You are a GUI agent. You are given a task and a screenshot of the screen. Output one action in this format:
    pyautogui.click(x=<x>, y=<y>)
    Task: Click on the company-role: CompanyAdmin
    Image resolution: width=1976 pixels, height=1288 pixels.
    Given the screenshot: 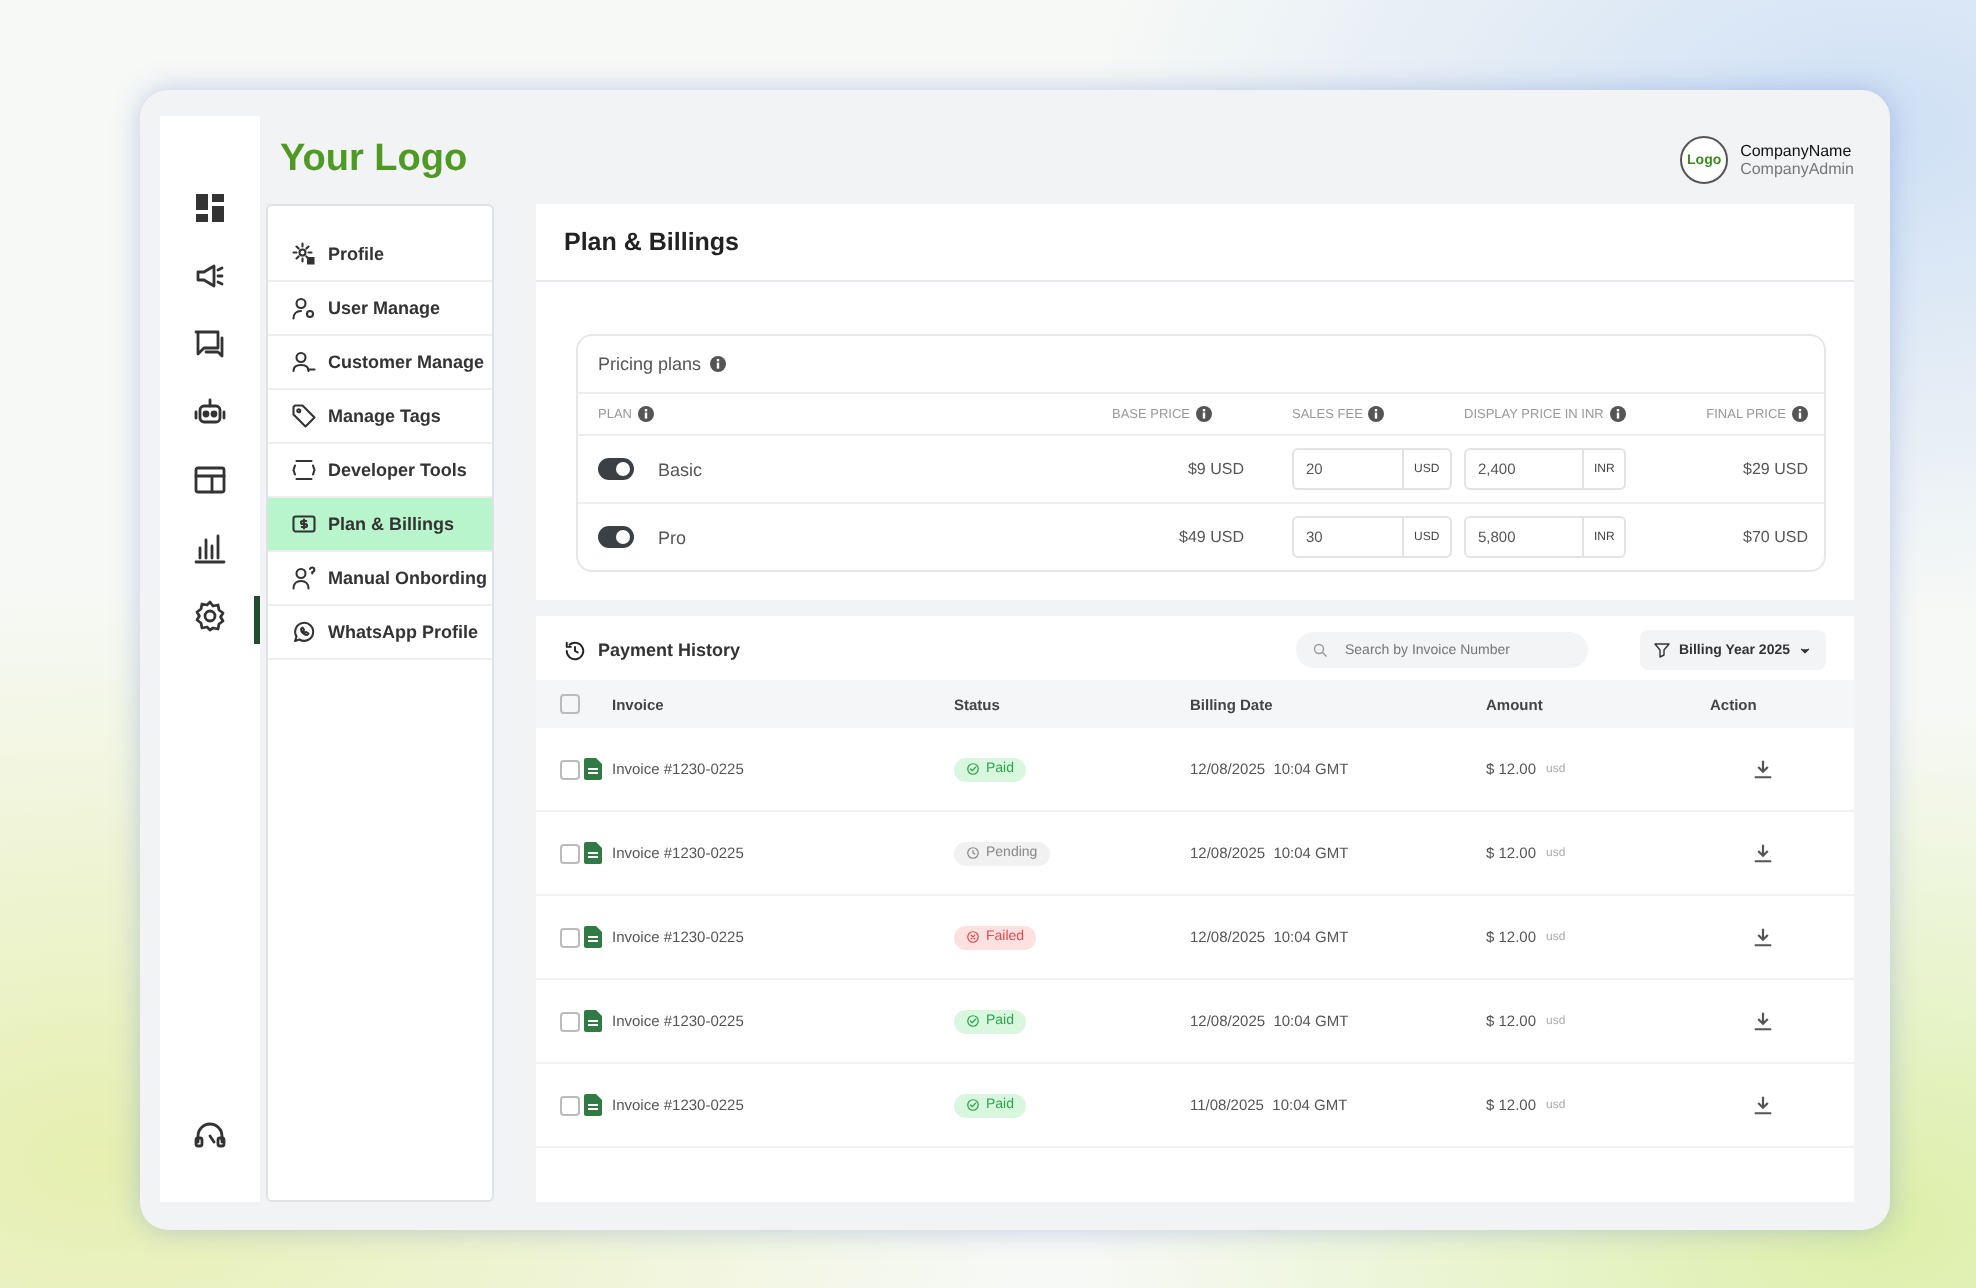 What is the action you would take?
    pyautogui.click(x=1797, y=169)
    